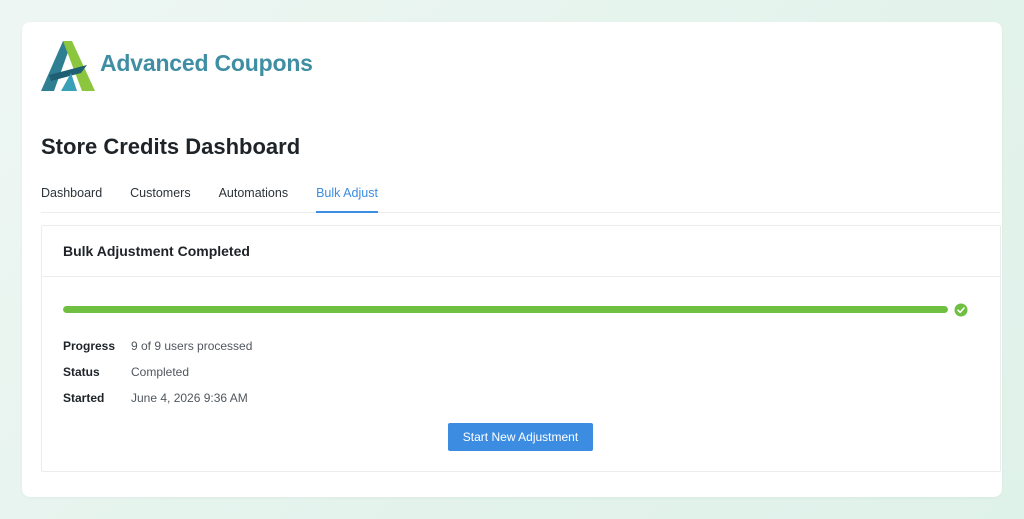  Describe the element at coordinates (81, 372) in the screenshot. I see `detail-label: Status` at that location.